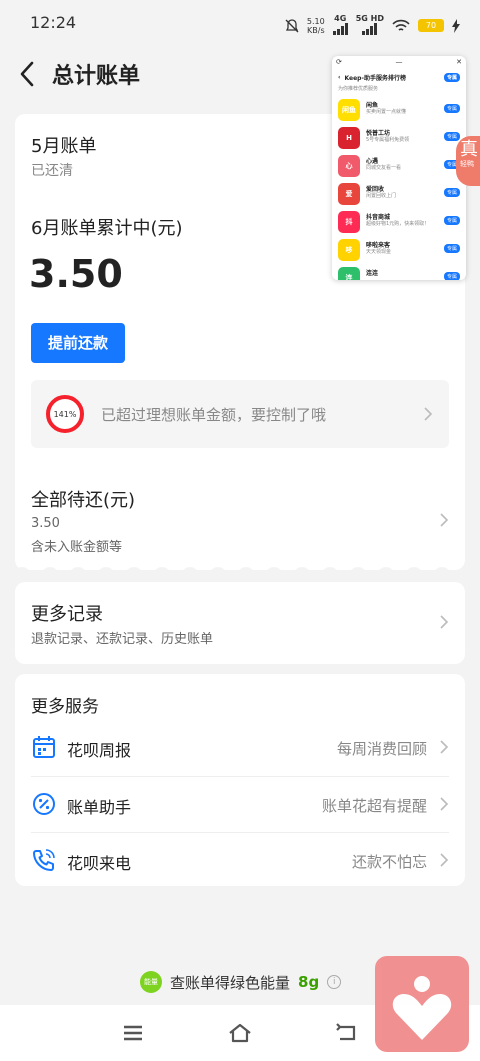 This screenshot has width=480, height=1061. What do you see at coordinates (45, 523) in the screenshot?
I see `pending-total-amount: 3.50` at bounding box center [45, 523].